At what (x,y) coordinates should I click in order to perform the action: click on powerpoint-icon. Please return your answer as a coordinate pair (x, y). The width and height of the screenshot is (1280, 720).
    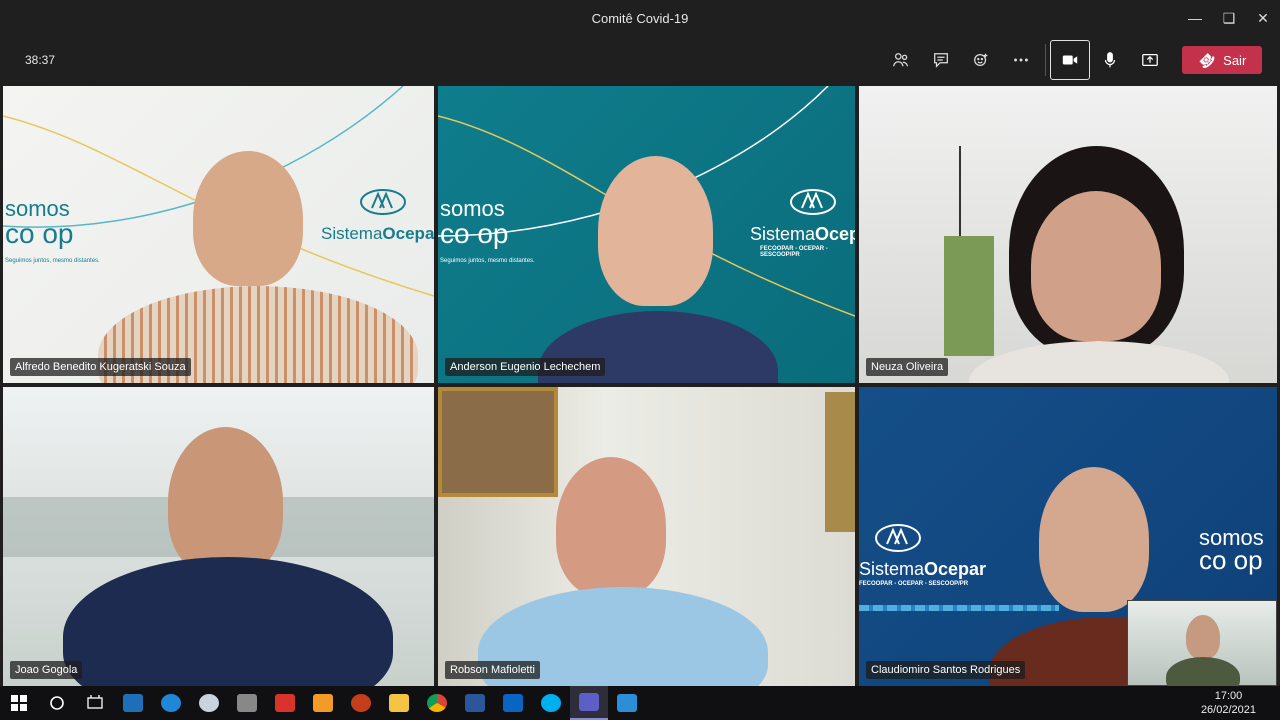
    Looking at the image, I should click on (361, 703).